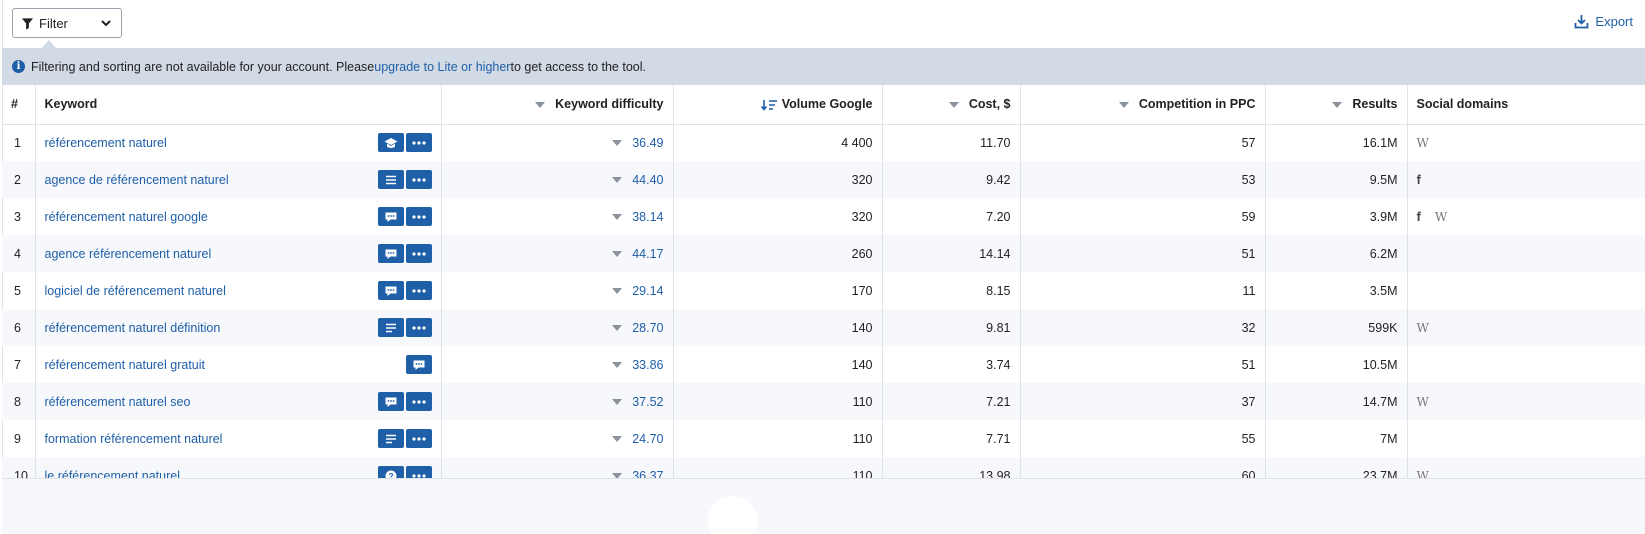  What do you see at coordinates (778, 327) in the screenshot?
I see `volume-cell: 140` at bounding box center [778, 327].